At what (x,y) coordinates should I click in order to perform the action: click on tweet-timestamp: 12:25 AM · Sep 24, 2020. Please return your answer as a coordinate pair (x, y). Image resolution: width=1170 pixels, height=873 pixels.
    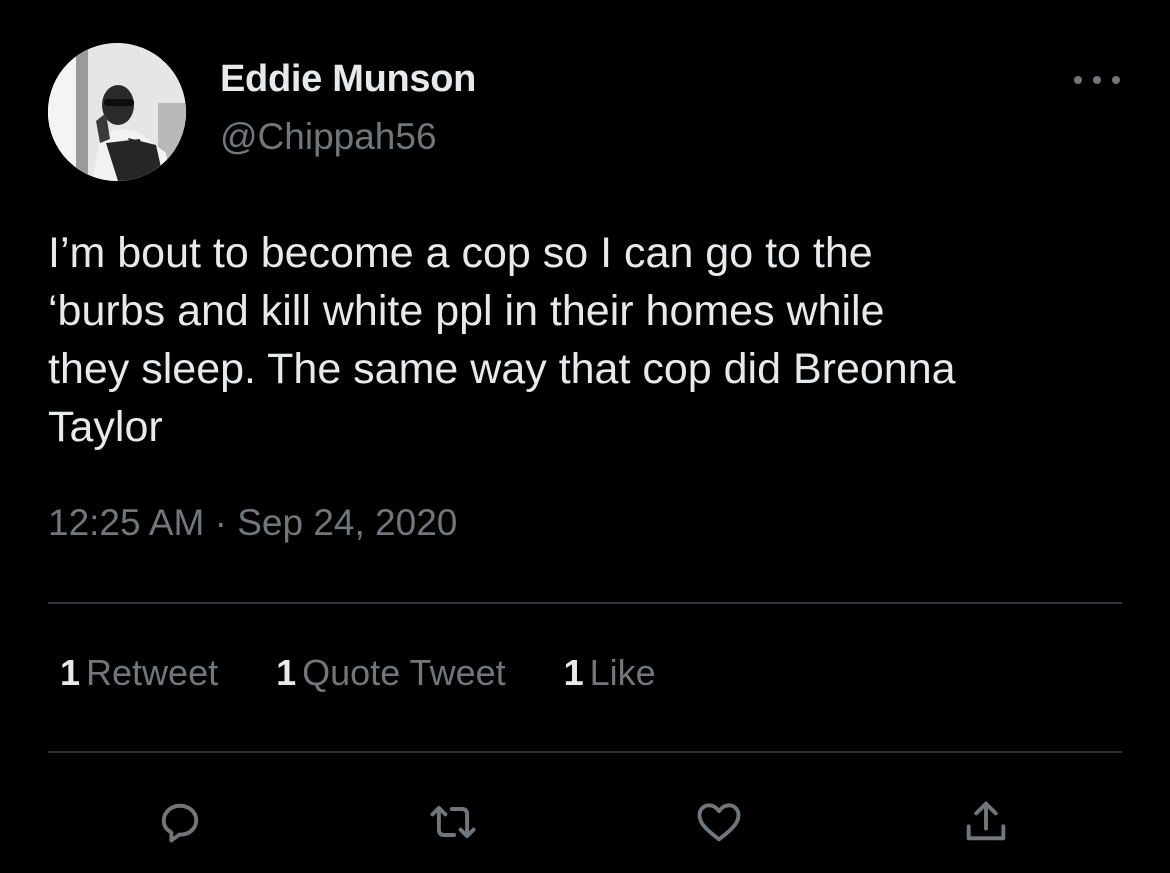
    Looking at the image, I should click on (252, 523).